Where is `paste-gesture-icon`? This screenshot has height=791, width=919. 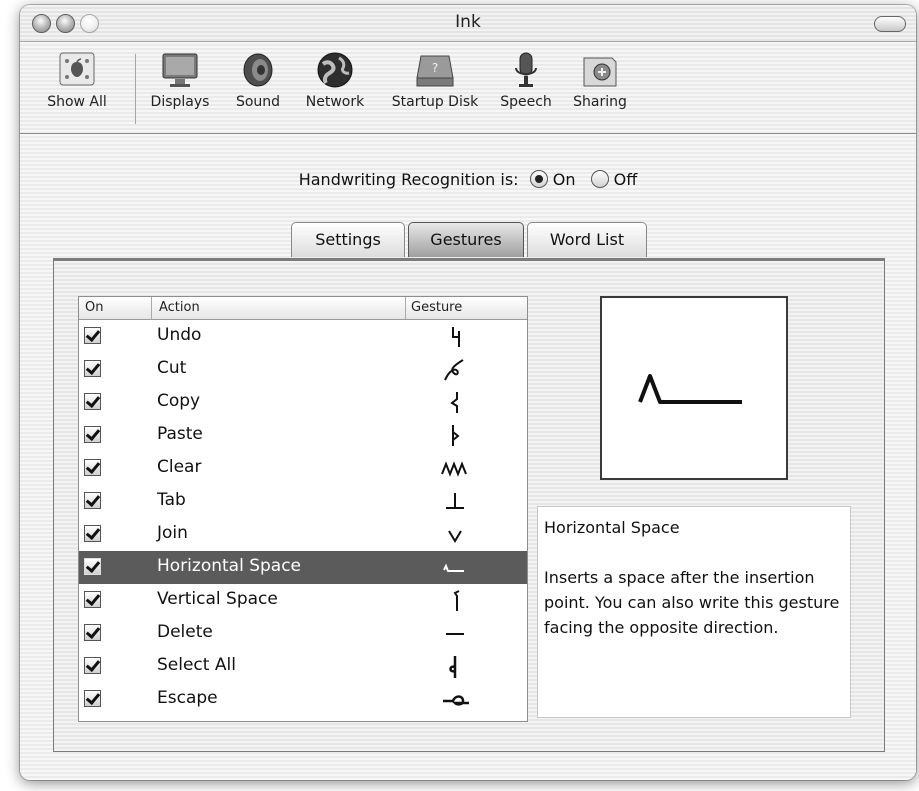
paste-gesture-icon is located at coordinates (456, 435).